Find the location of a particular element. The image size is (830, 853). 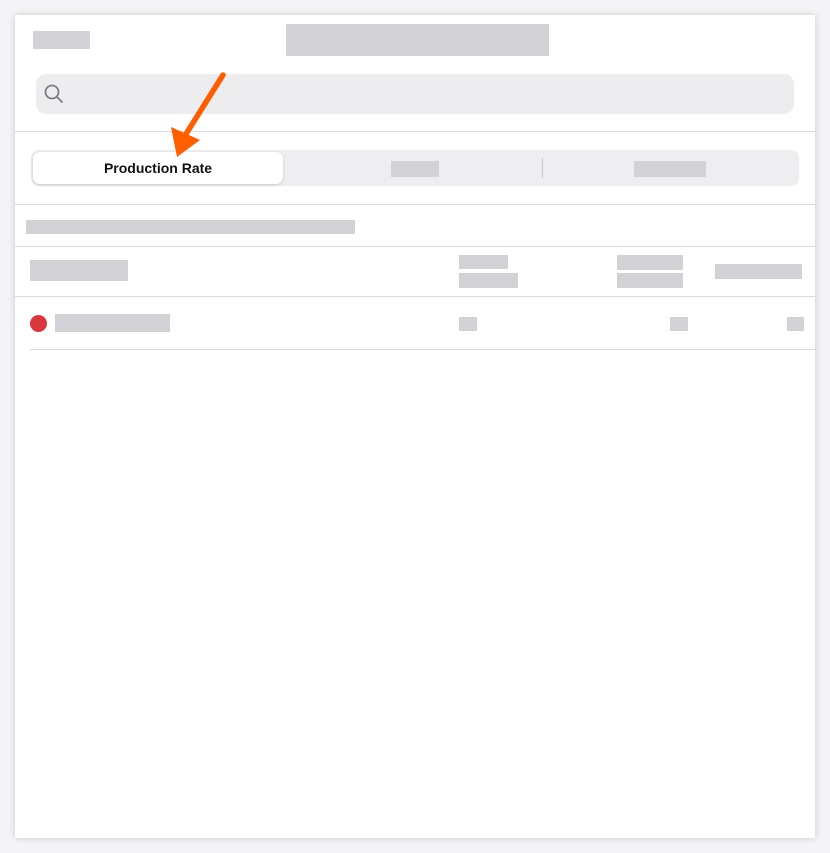

header-divider is located at coordinates (415, 131).